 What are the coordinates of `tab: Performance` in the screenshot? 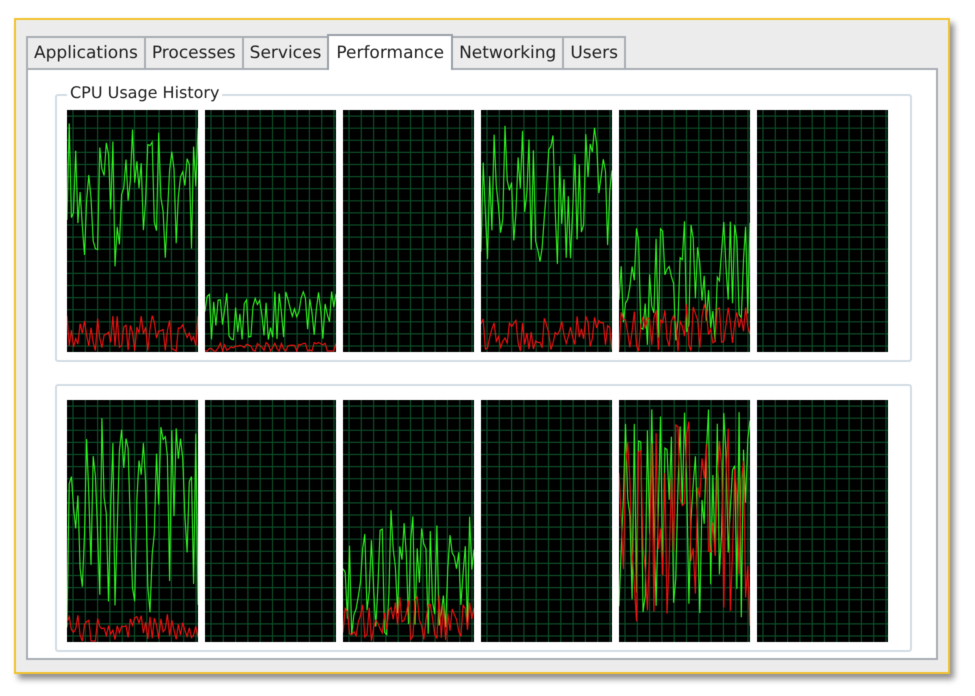 It's located at (390, 52).